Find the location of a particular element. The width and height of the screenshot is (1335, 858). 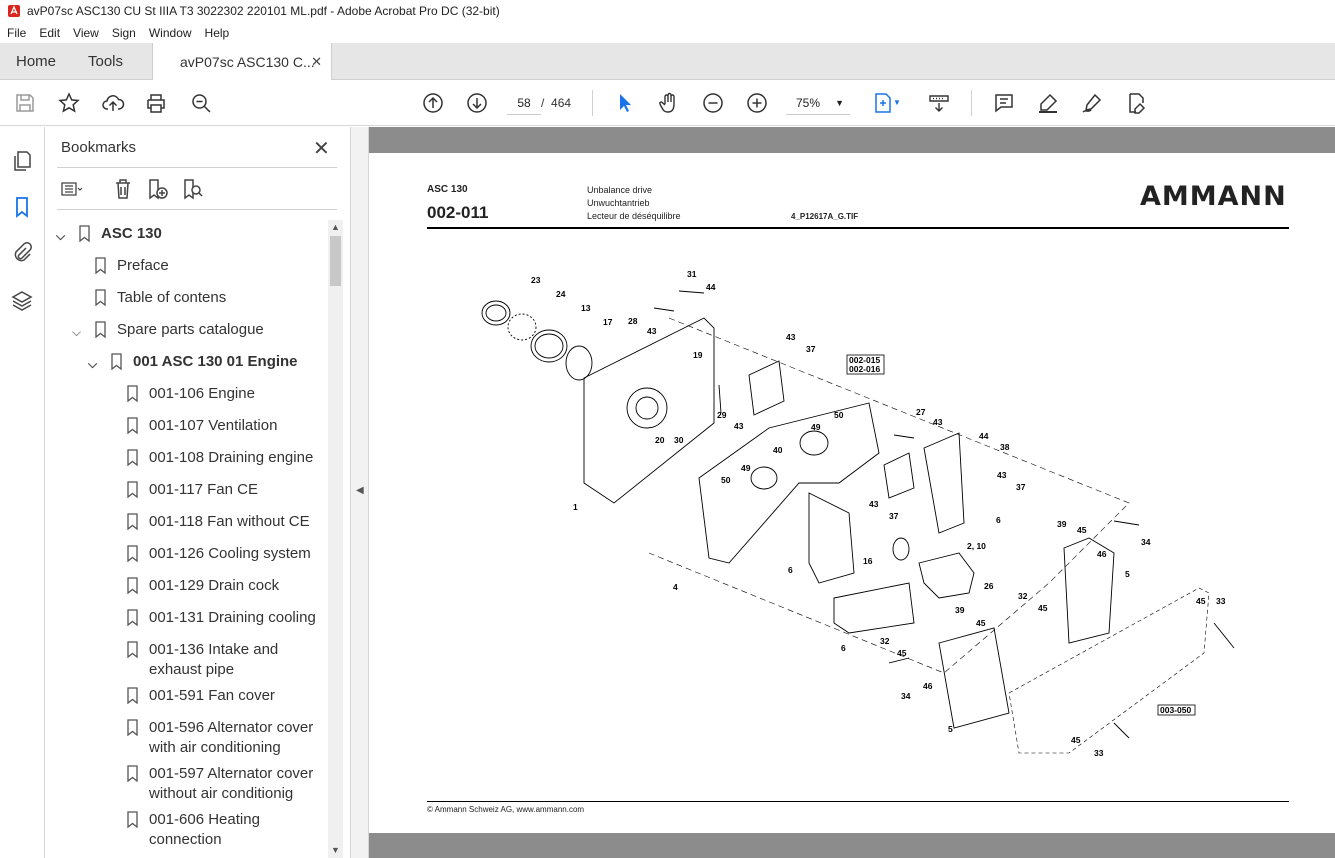

bookmark-label: 001-118 Fan without CE is located at coordinates (229, 521).